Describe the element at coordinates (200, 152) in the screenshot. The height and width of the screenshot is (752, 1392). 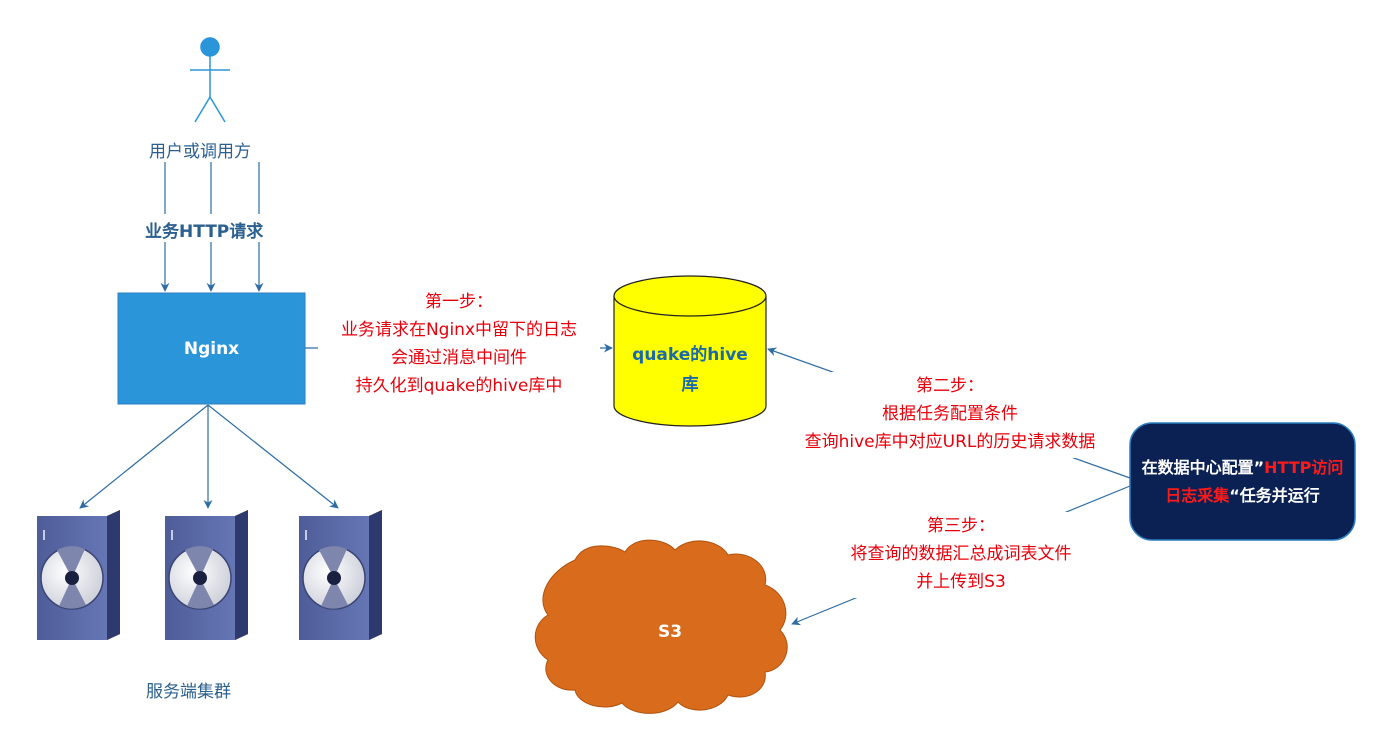
I see `user-label: 用户或调用方` at that location.